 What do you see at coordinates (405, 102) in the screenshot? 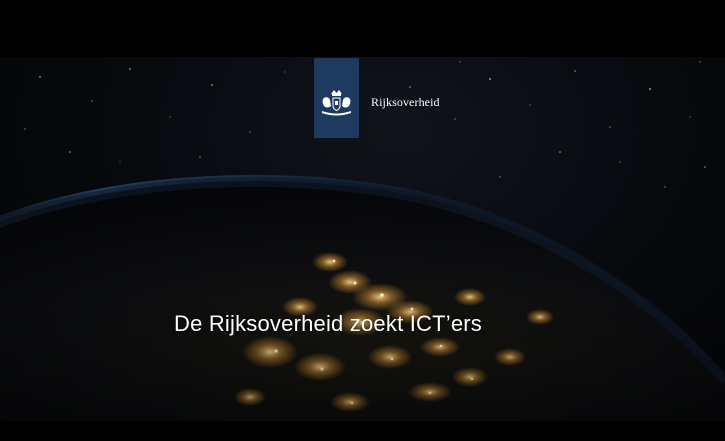
I see `brand-wordmark: Rijksoverheid` at bounding box center [405, 102].